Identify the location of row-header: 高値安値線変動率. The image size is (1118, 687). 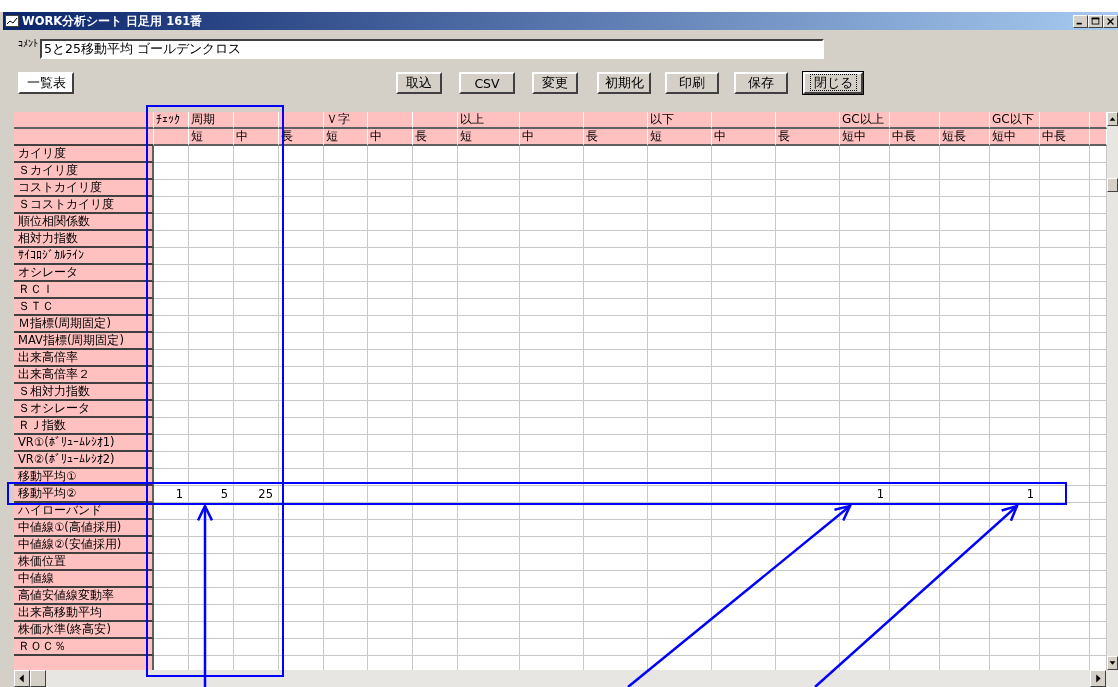
(84, 596).